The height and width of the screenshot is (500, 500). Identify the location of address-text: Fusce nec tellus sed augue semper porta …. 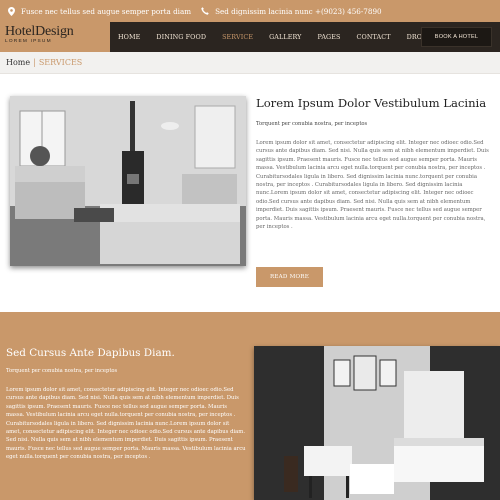
(106, 11).